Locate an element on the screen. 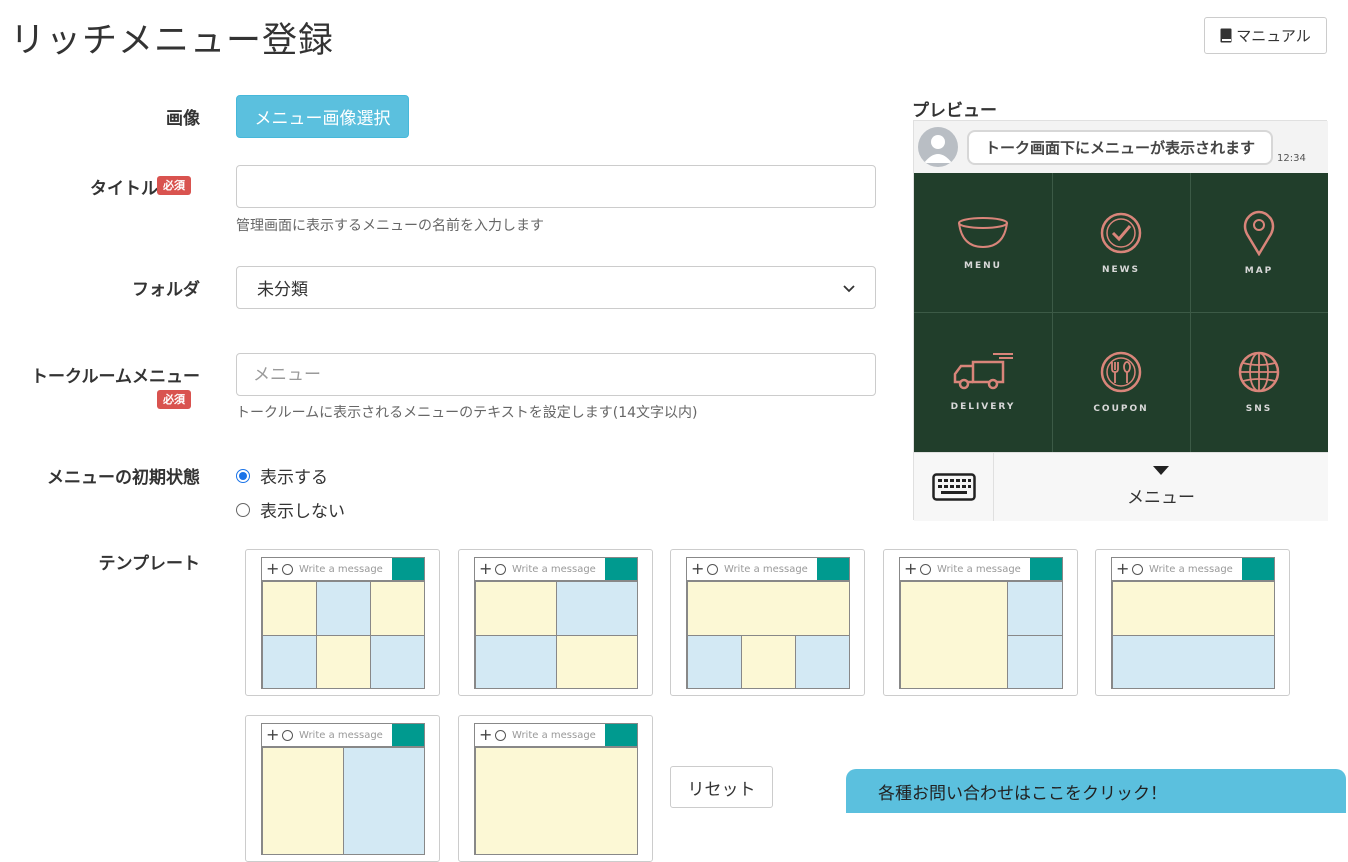 This screenshot has width=1348, height=862. avatar is located at coordinates (938, 147).